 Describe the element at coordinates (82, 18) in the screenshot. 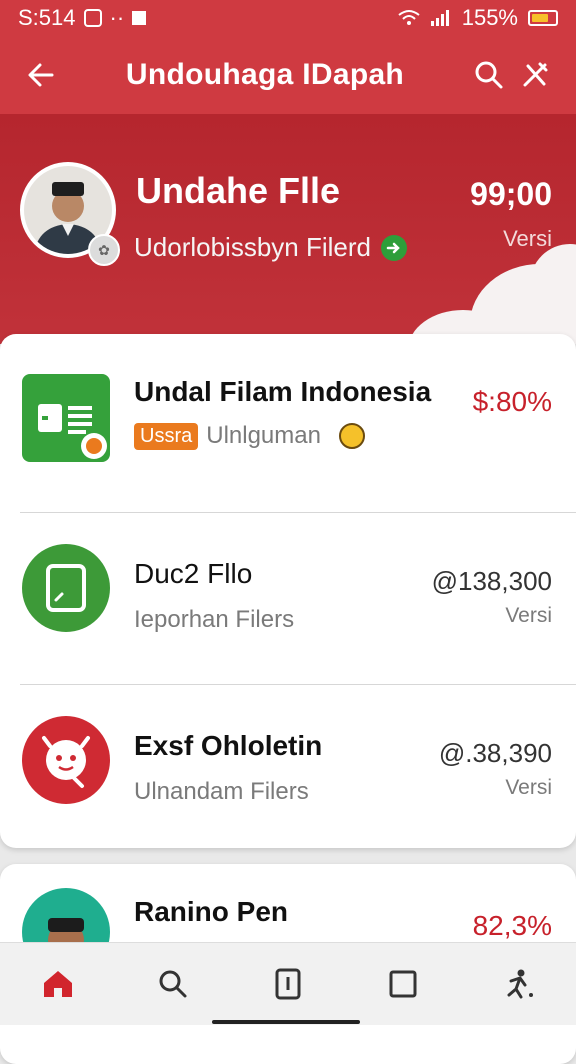

I see `status-left: S:514 ··` at that location.